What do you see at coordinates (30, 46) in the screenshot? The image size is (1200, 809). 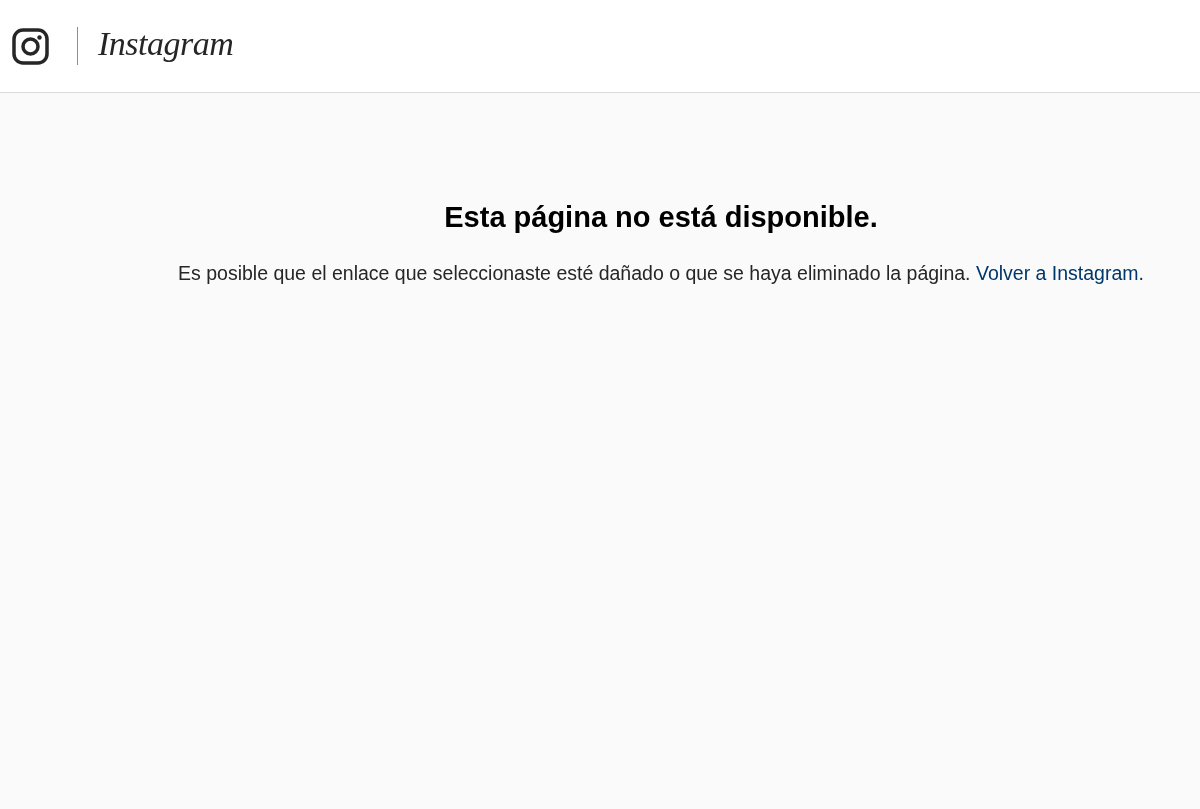 I see `camera-icon` at bounding box center [30, 46].